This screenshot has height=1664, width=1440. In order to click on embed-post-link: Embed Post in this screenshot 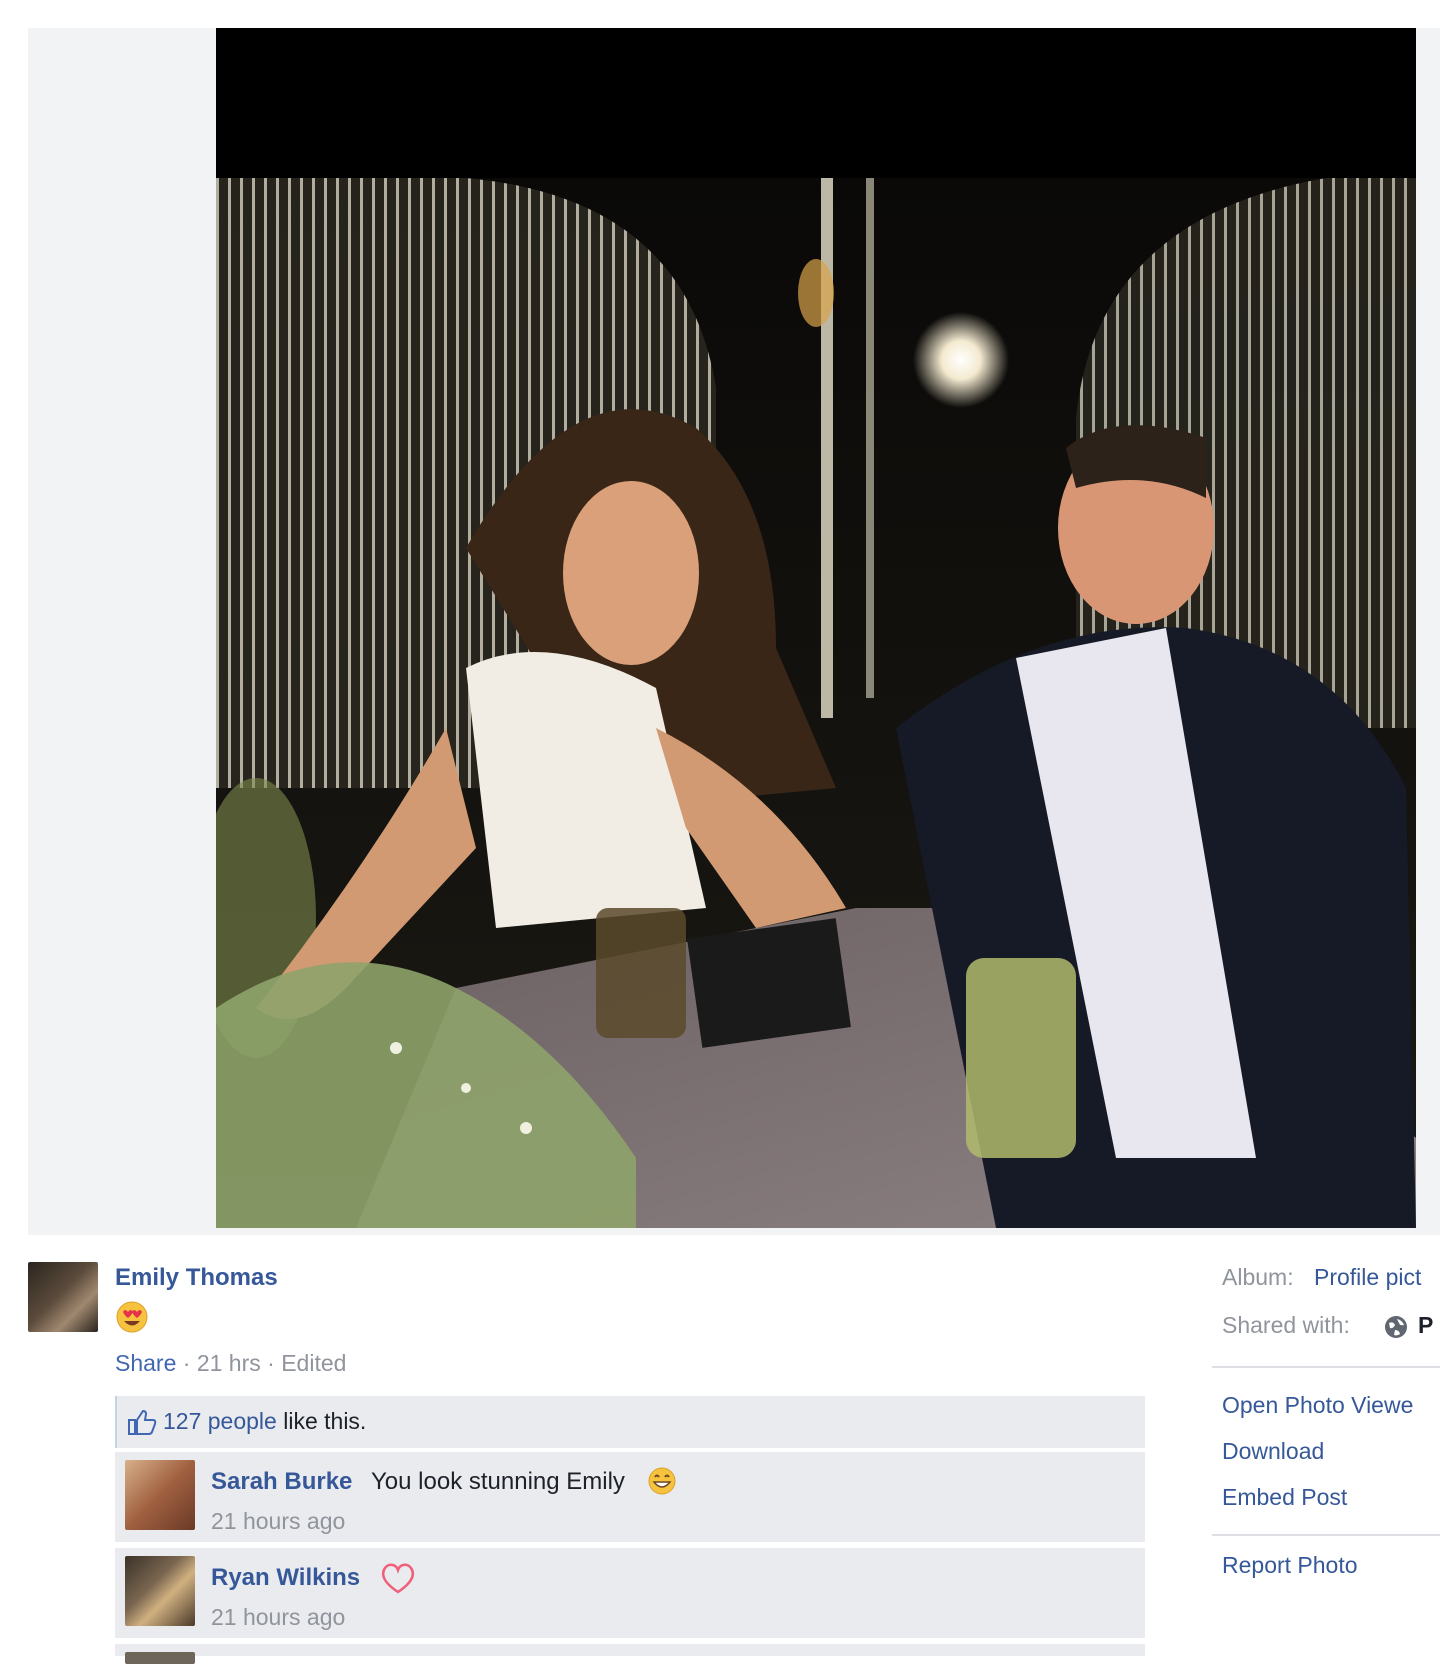, I will do `click(1284, 1497)`.